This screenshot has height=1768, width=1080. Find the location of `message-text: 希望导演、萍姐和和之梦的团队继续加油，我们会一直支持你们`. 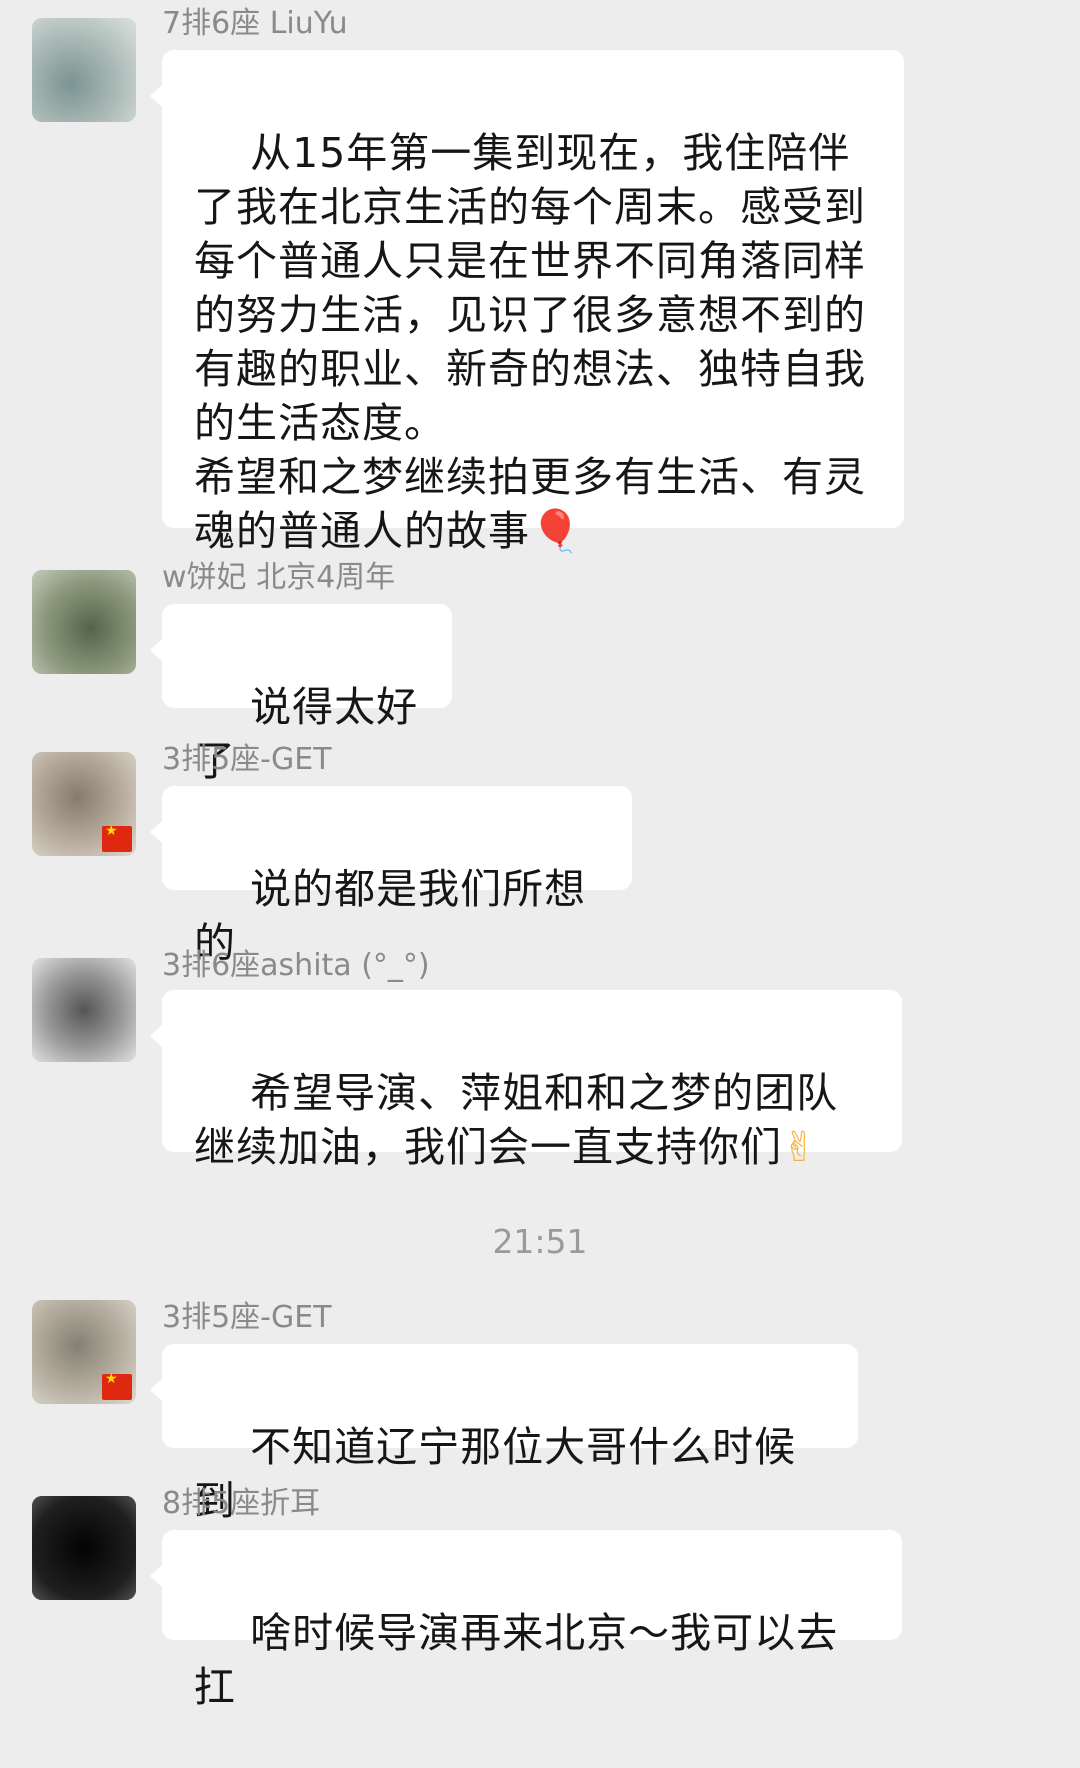

message-text: 希望导演、萍姐和和之梦的团队继续加油，我们会一直支持你们 is located at coordinates (516, 1120).